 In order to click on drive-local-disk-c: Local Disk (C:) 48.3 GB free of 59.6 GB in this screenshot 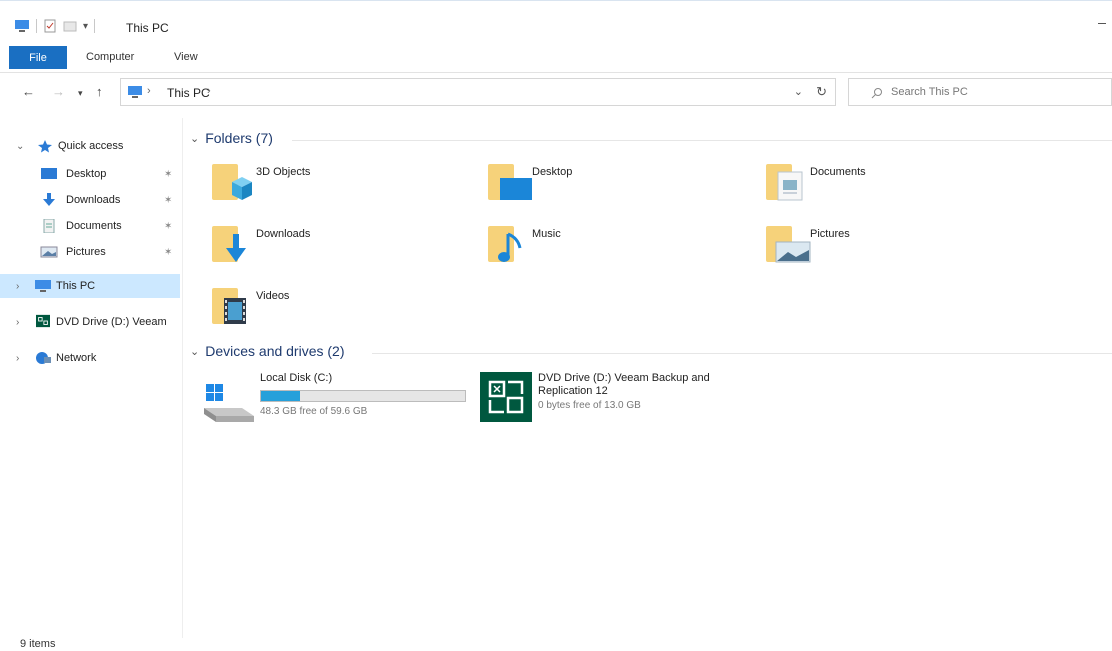, I will do `click(337, 398)`.